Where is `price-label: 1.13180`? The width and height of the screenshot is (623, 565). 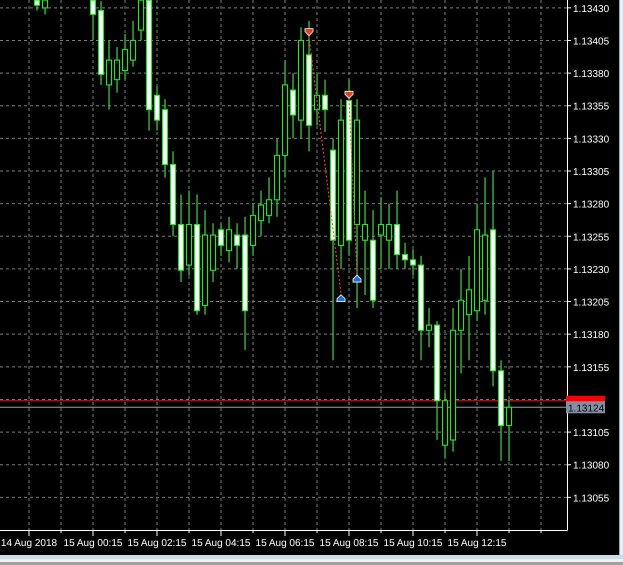 price-label: 1.13180 is located at coordinates (591, 336).